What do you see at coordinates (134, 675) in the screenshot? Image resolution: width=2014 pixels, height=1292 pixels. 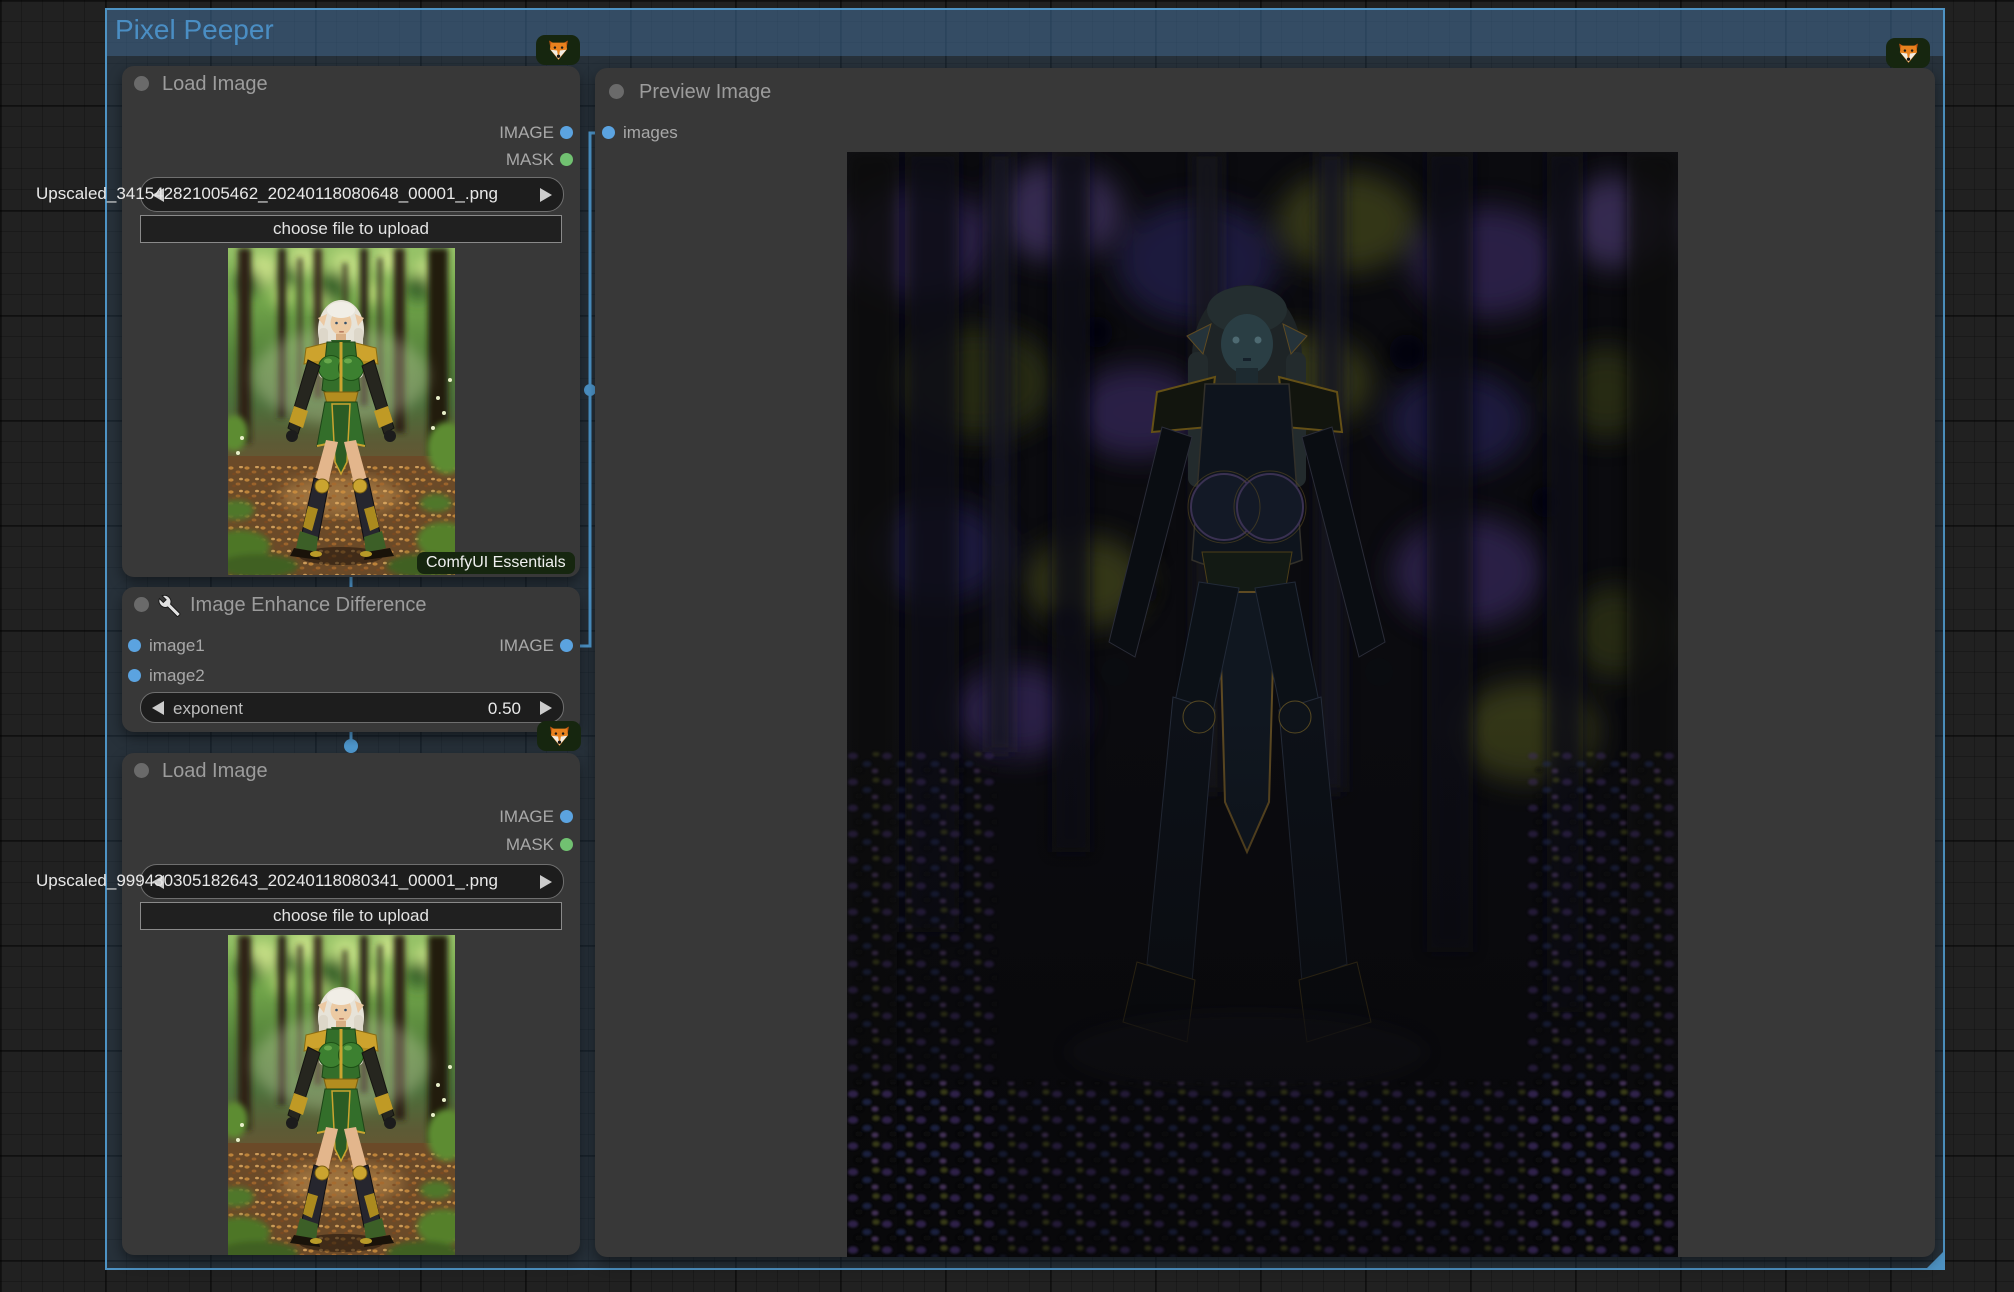 I see `input-port-image2` at bounding box center [134, 675].